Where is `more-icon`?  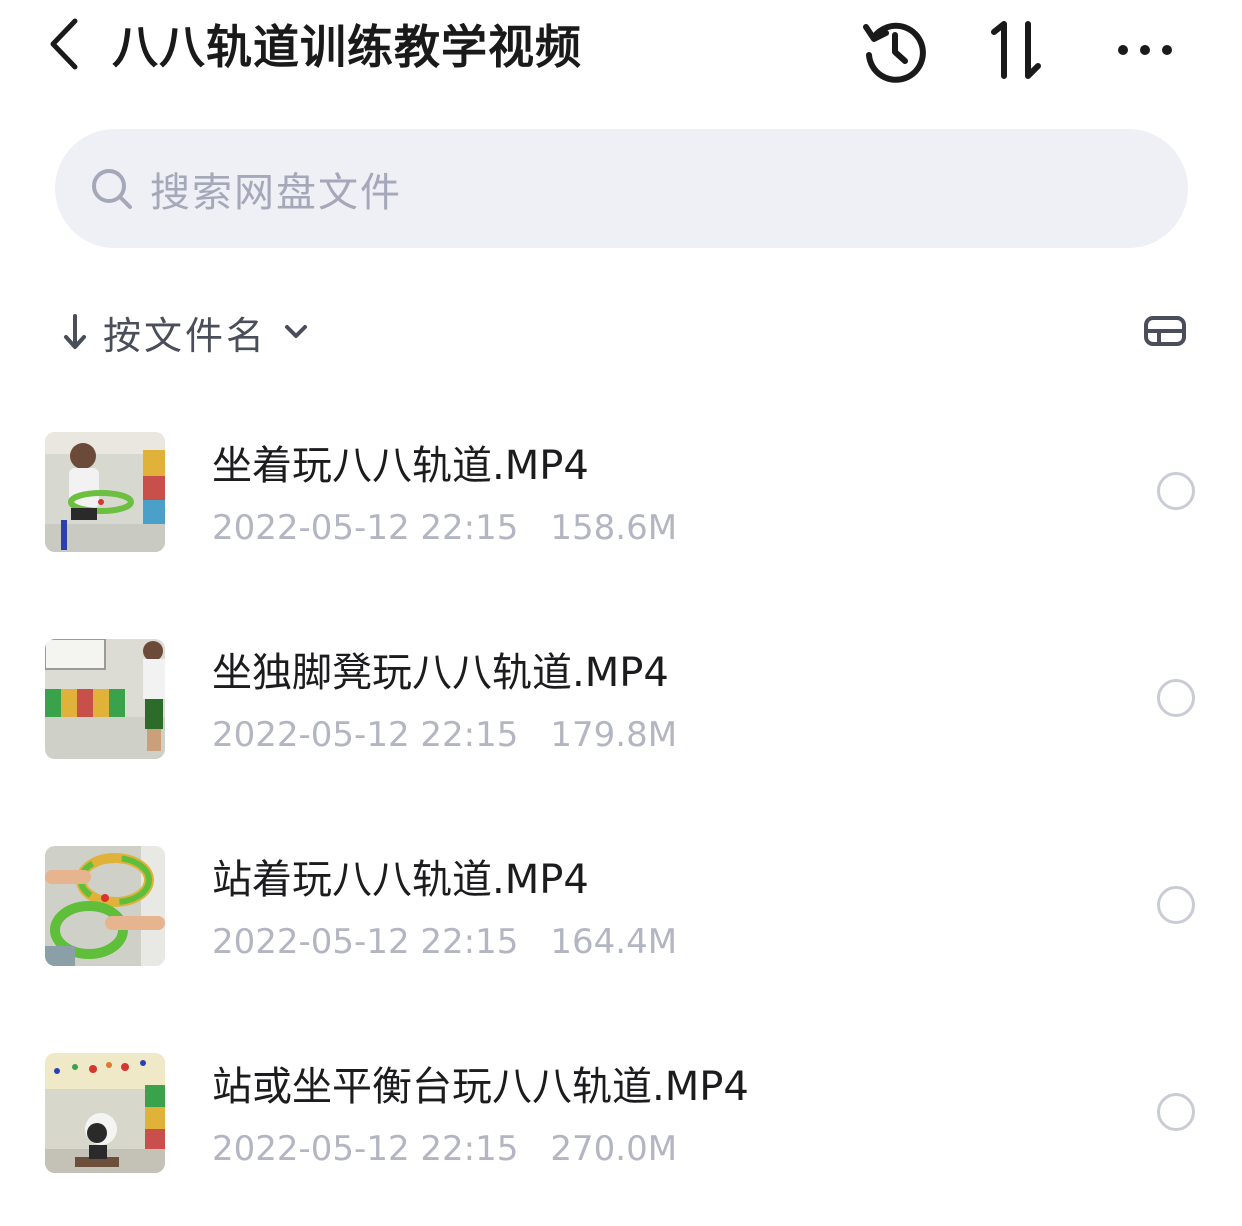
more-icon is located at coordinates (1145, 52).